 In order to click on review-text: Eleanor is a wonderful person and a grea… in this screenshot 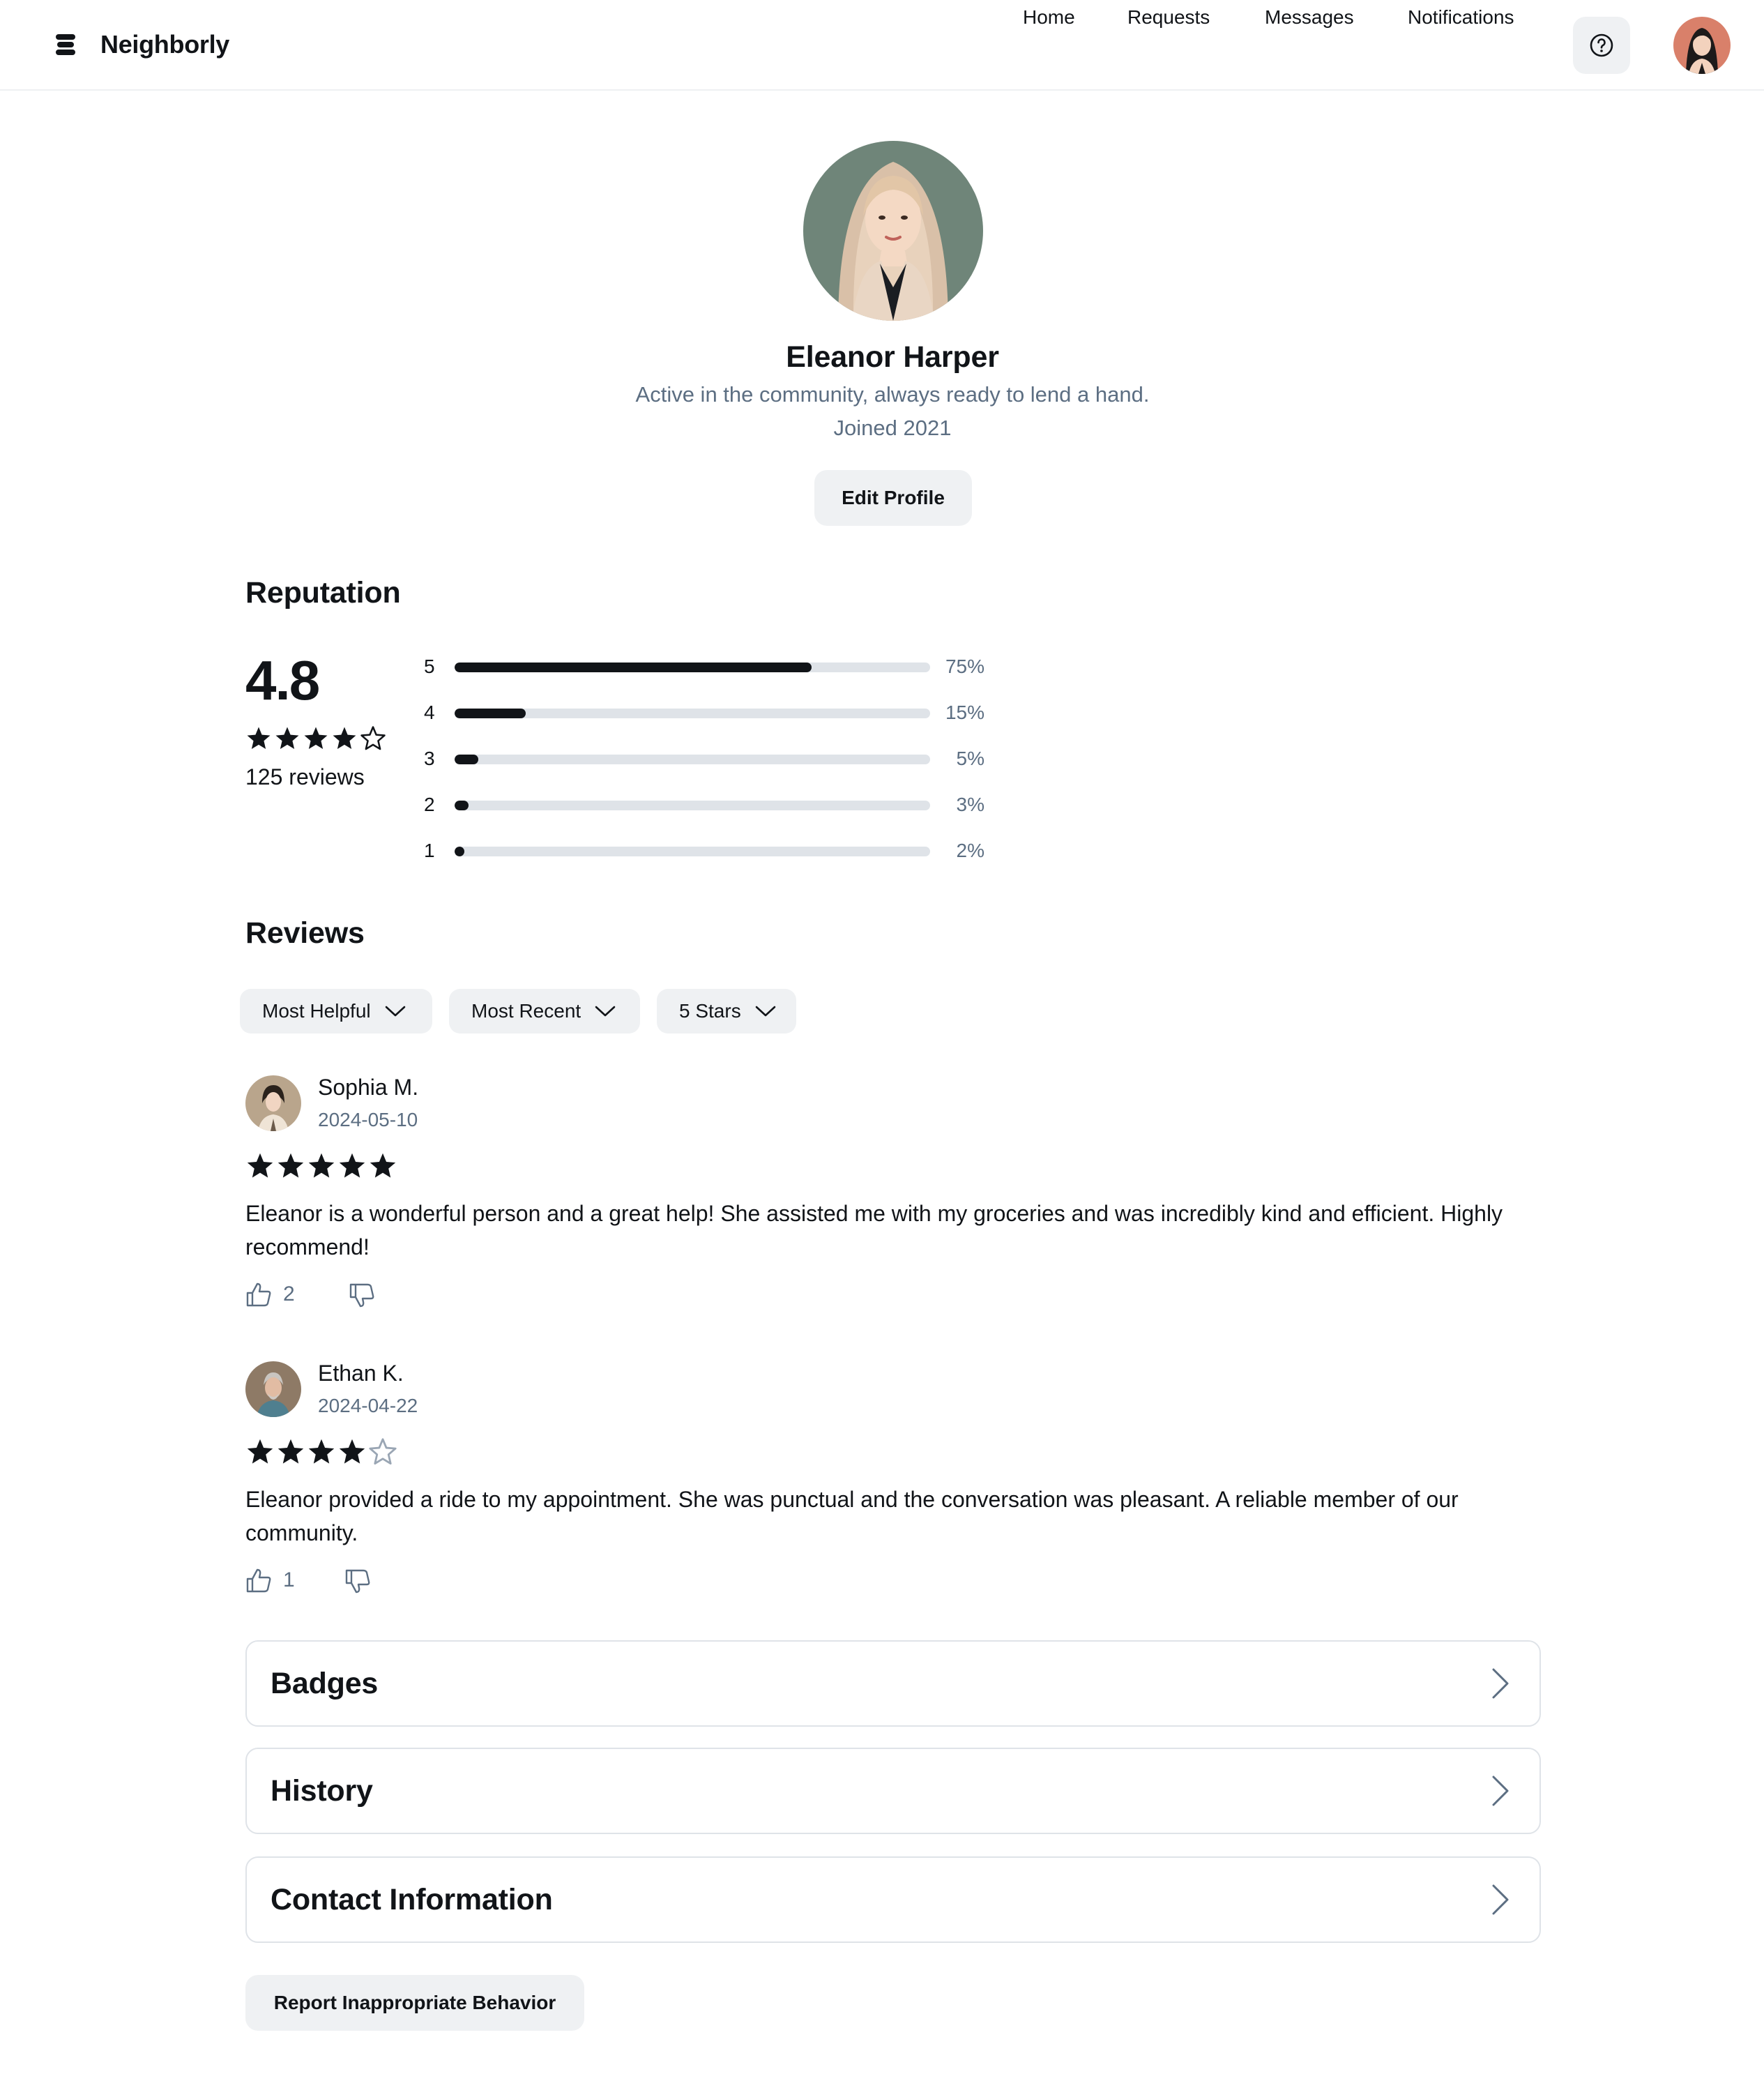, I will do `click(874, 1230)`.